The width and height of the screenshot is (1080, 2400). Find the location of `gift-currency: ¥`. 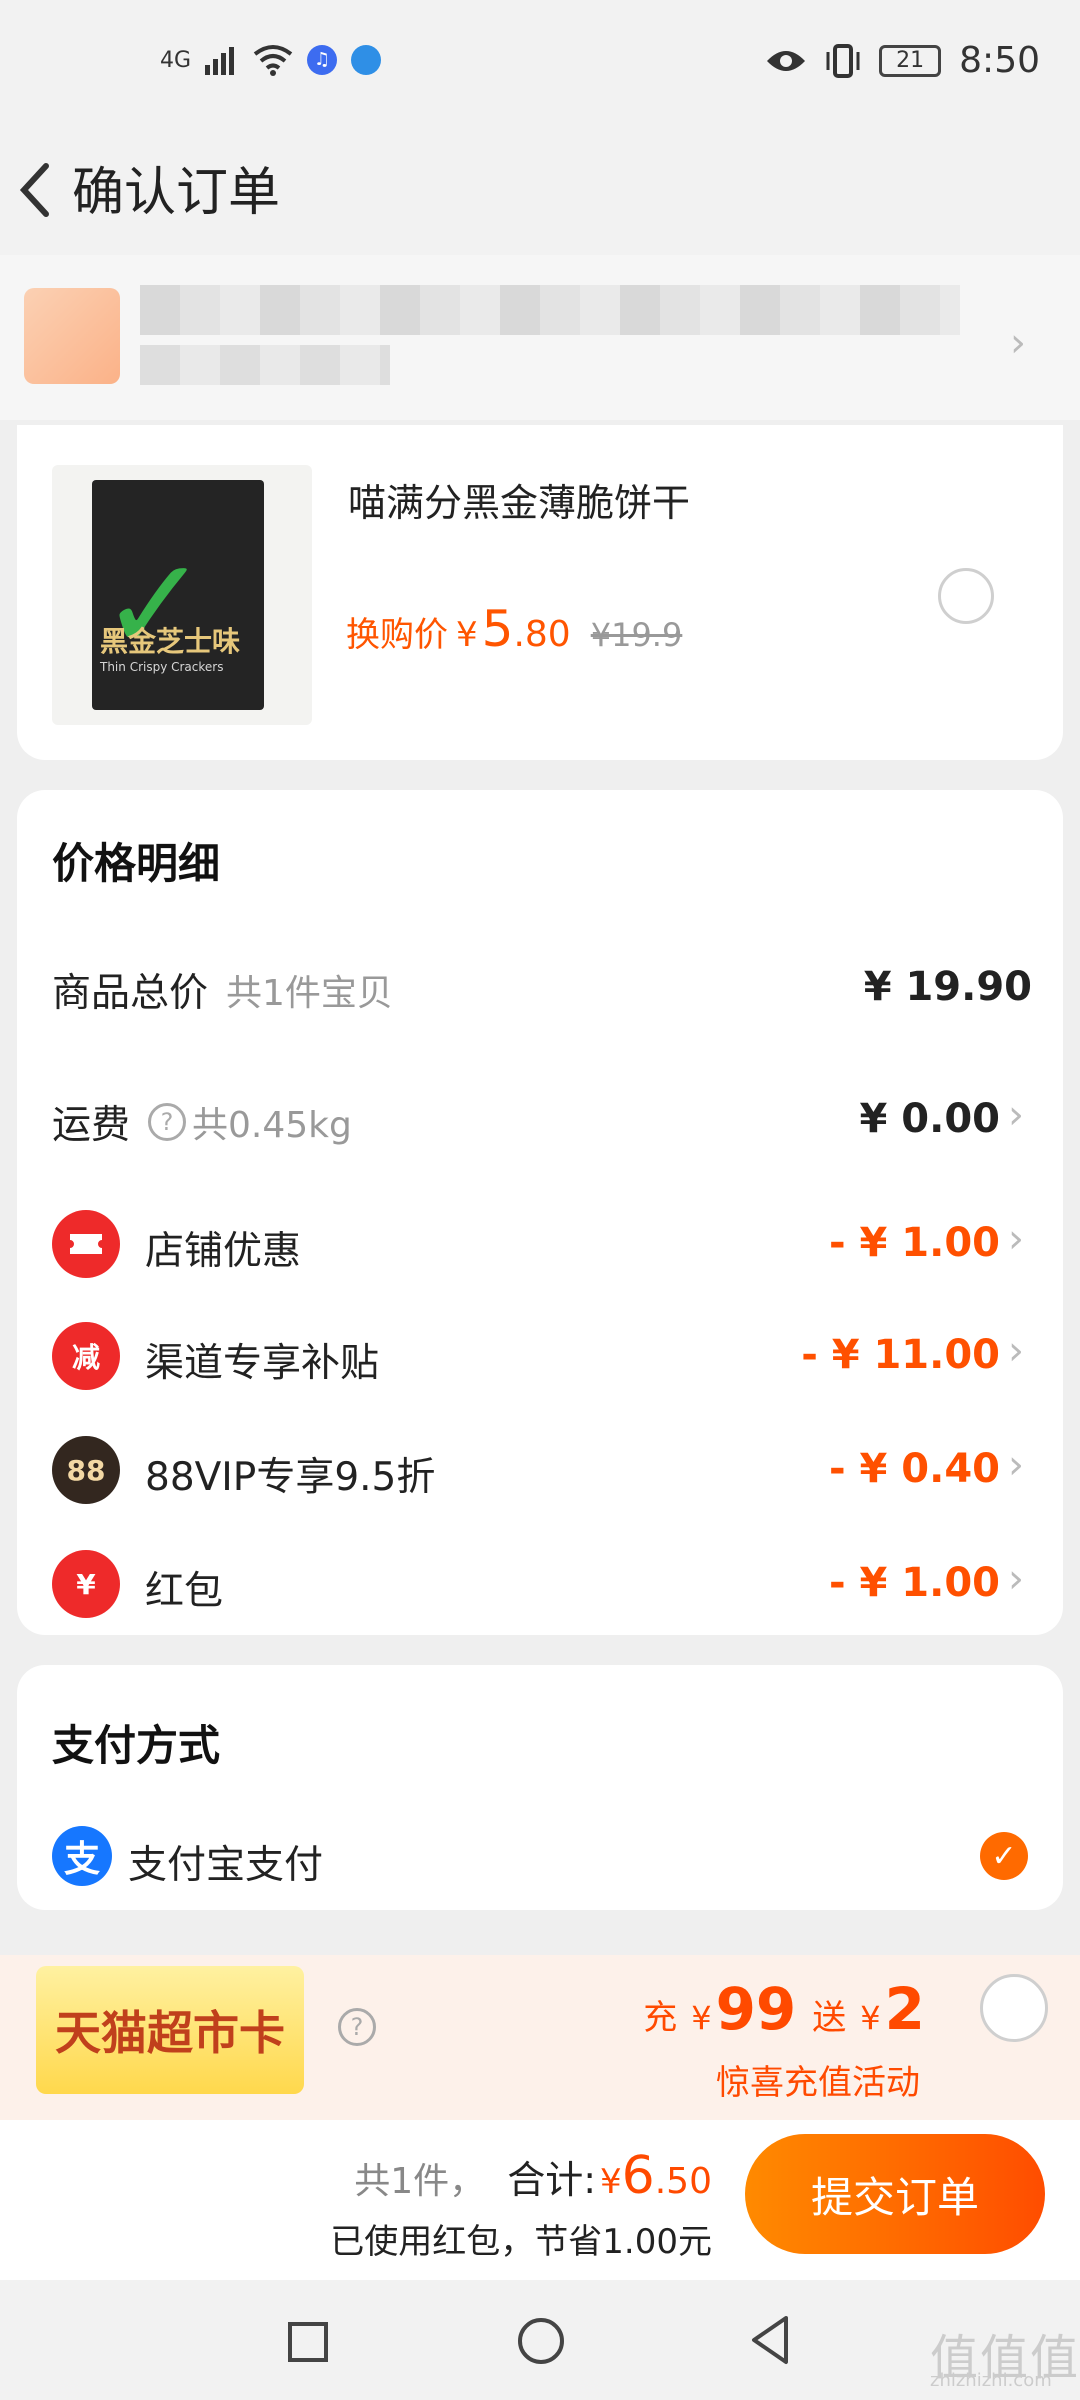

gift-currency: ¥ is located at coordinates (870, 2018).